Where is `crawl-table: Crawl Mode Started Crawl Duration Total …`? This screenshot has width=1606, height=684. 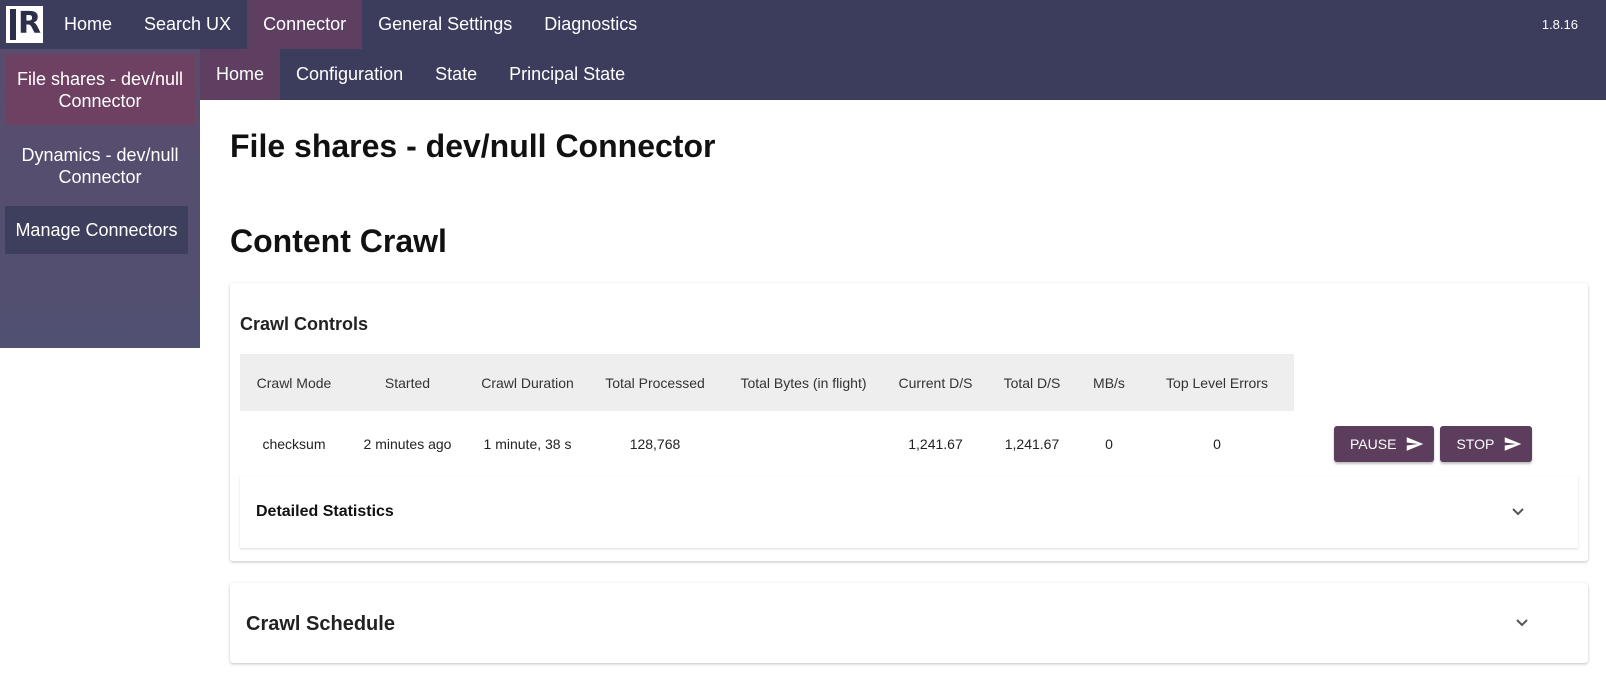
crawl-table: Crawl Mode Started Crawl Duration Total … is located at coordinates (909, 415).